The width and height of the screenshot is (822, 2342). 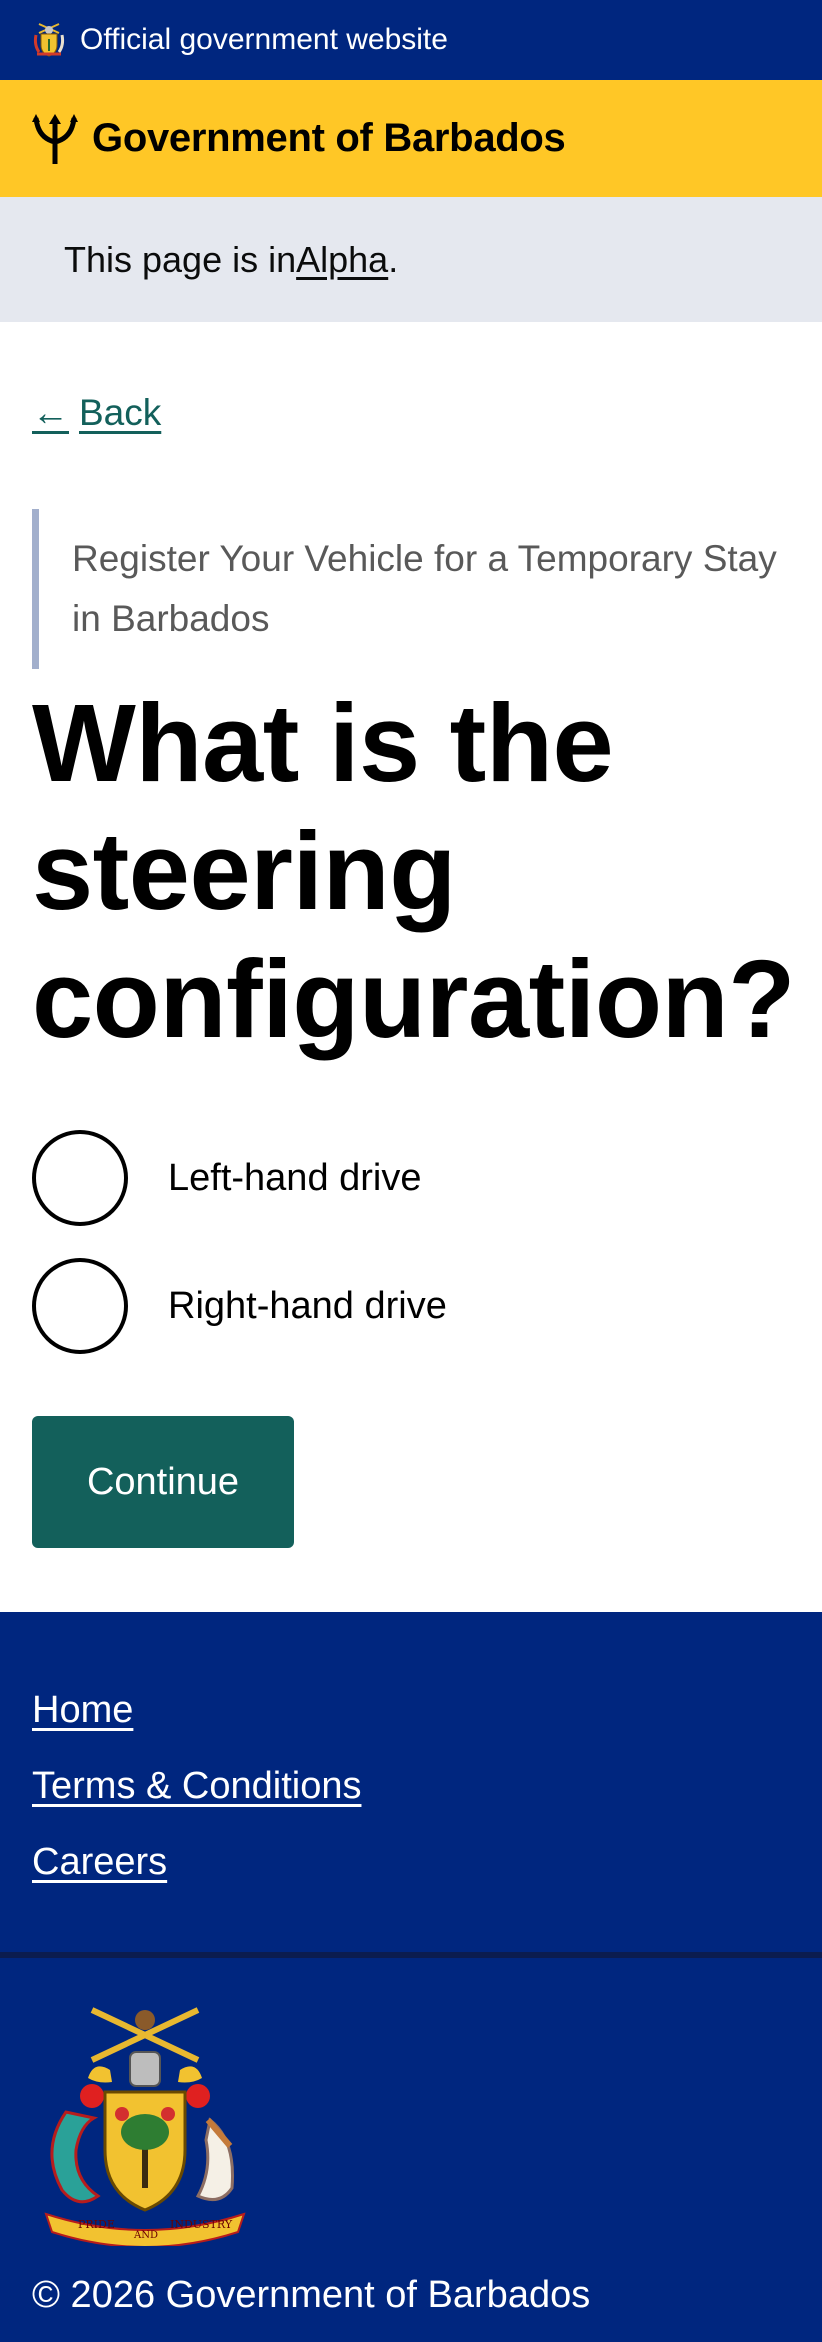 I want to click on phase-suffix: ., so click(x=393, y=259).